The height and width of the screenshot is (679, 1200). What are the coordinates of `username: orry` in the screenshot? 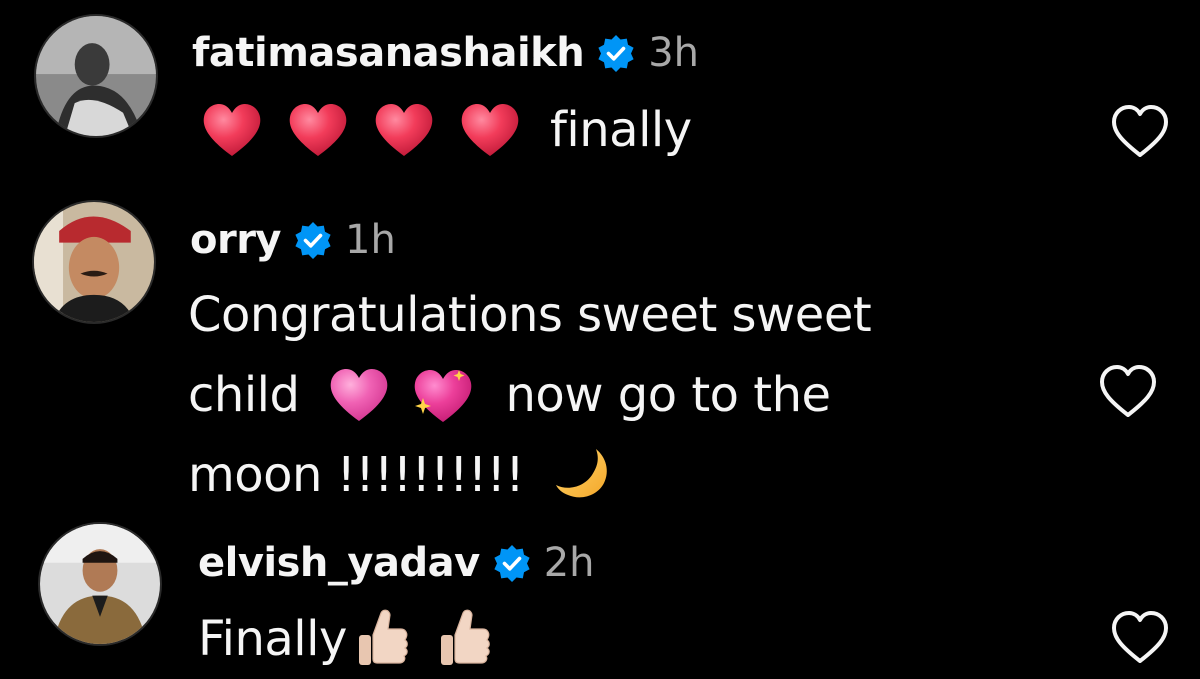 It's located at (236, 240).